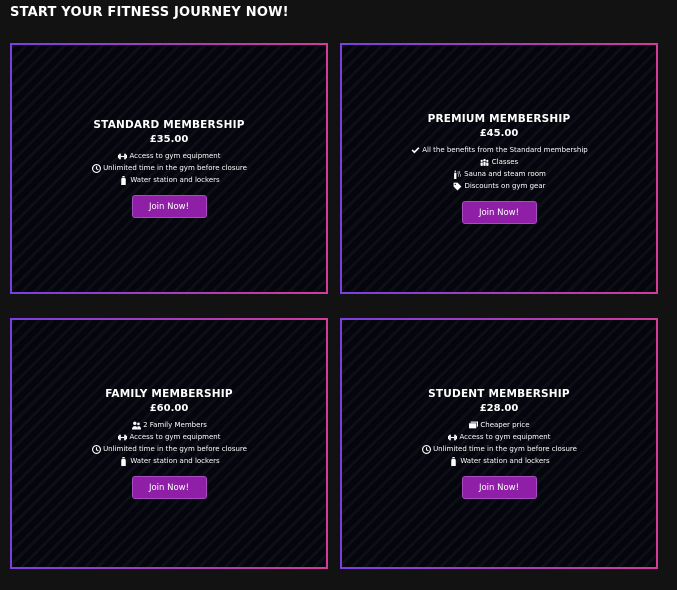  What do you see at coordinates (499, 408) in the screenshot?
I see `card-price: £28.00` at bounding box center [499, 408].